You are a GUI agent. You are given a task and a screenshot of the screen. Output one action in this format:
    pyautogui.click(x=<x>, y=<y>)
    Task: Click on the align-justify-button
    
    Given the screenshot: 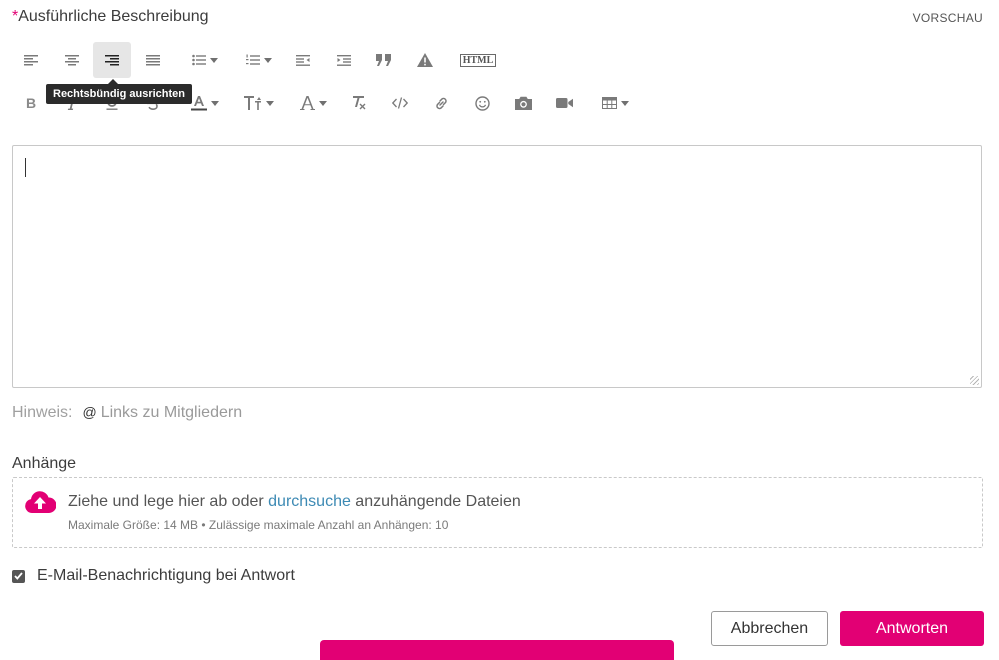 What is the action you would take?
    pyautogui.click(x=153, y=60)
    